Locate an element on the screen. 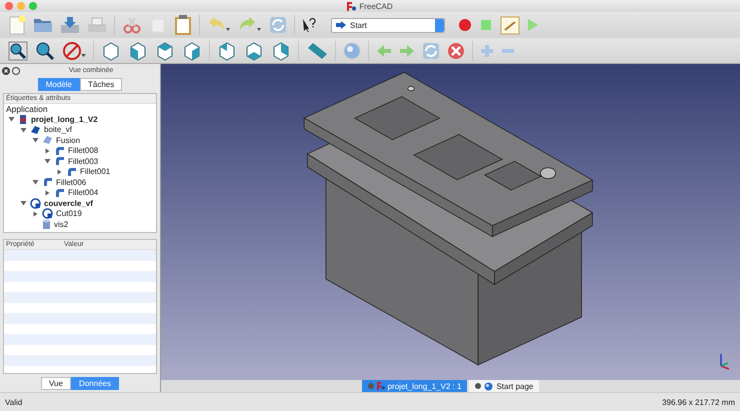 The height and width of the screenshot is (411, 740). tree-item: Fillet001 is located at coordinates (95, 171).